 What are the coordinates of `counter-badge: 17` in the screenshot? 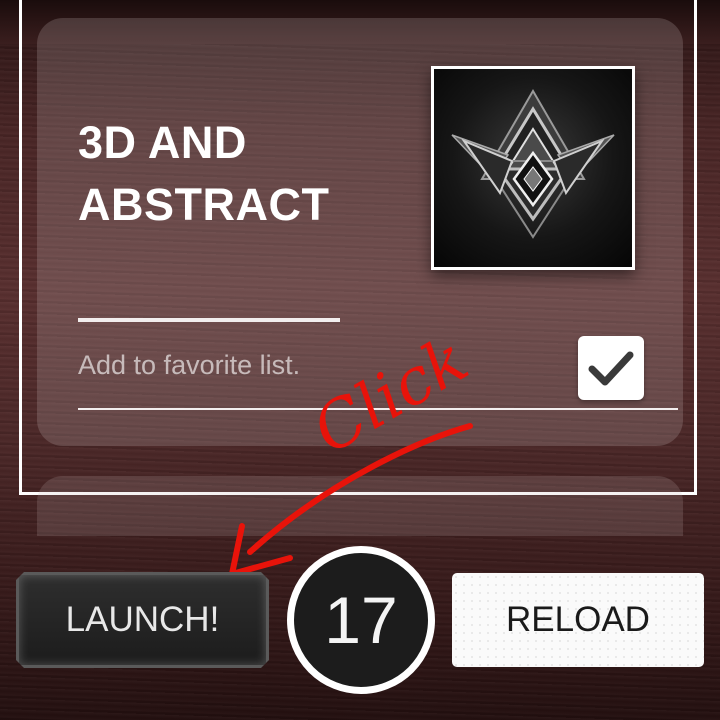 It's located at (361, 620).